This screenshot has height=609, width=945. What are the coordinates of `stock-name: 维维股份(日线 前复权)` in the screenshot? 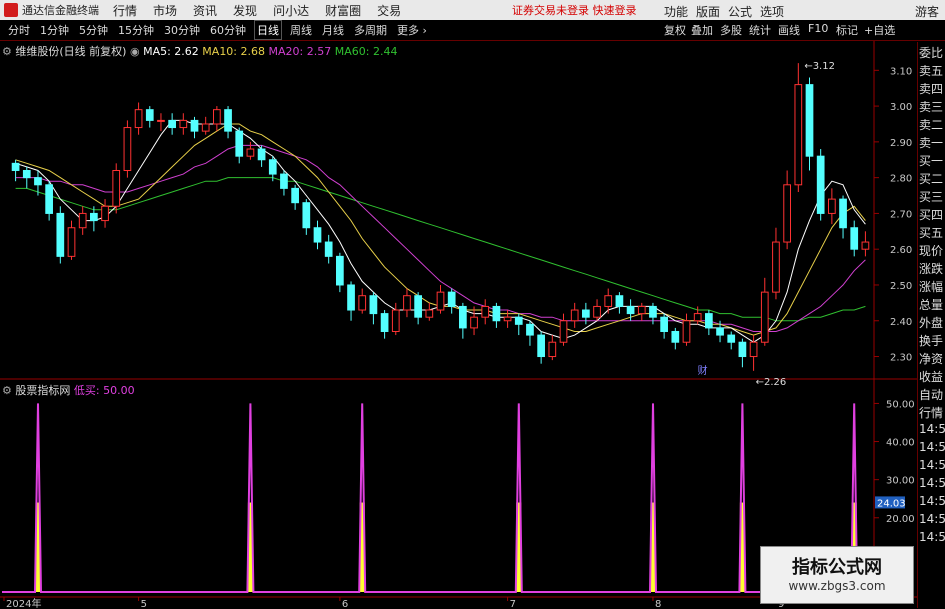 It's located at (70, 51).